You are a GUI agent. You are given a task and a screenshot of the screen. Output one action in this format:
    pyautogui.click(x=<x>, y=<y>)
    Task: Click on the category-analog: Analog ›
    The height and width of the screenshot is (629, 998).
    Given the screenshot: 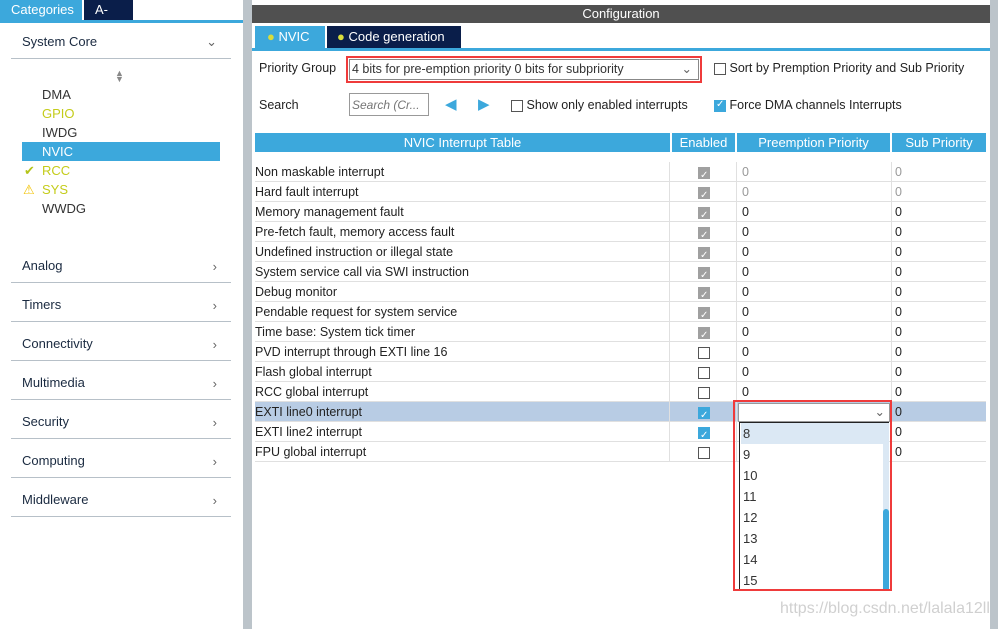 What is the action you would take?
    pyautogui.click(x=121, y=263)
    